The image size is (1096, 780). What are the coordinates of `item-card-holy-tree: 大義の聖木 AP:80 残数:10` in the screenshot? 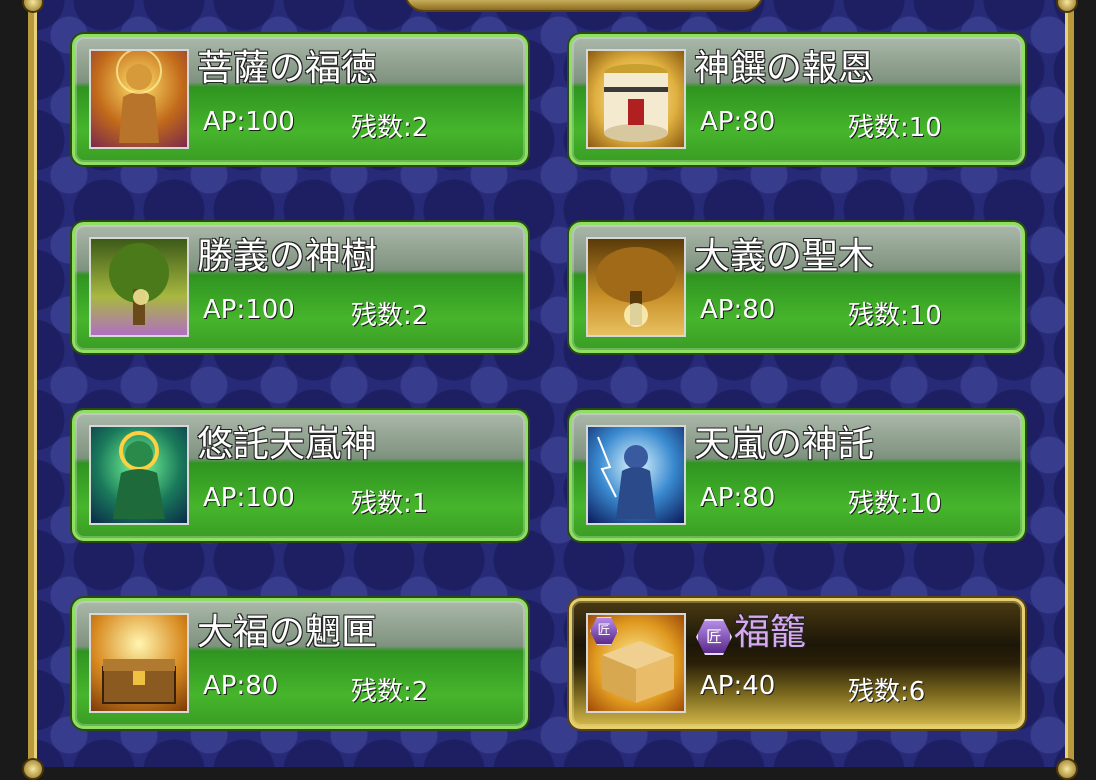 It's located at (797, 287).